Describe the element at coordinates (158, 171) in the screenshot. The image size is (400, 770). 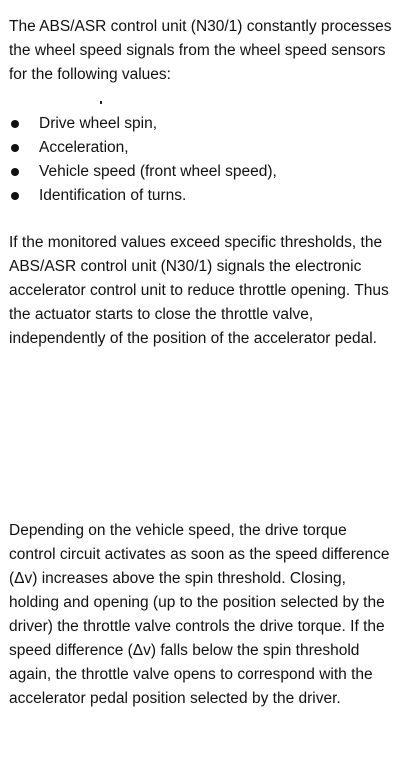
I see `list-item-text: Vehicle speed (front wheel speed),` at that location.